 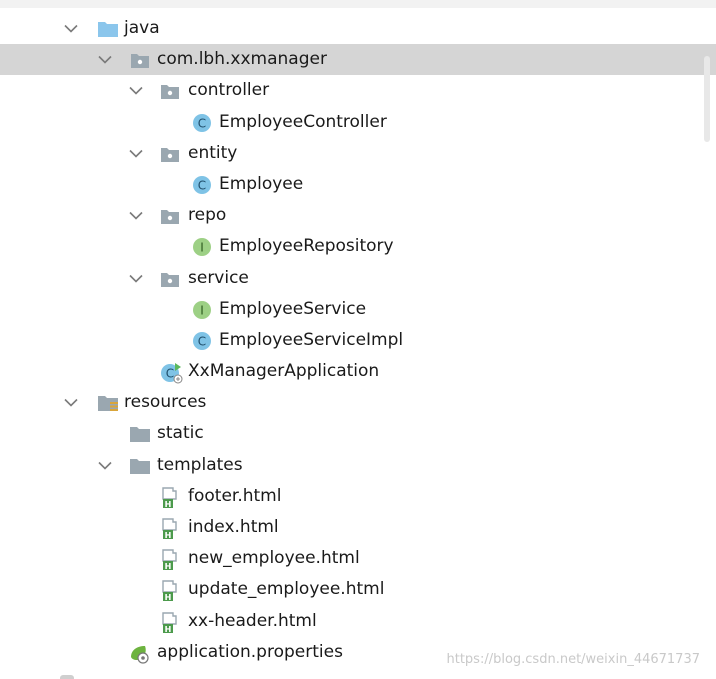 I want to click on clipped-row-arrow, so click(x=67, y=677).